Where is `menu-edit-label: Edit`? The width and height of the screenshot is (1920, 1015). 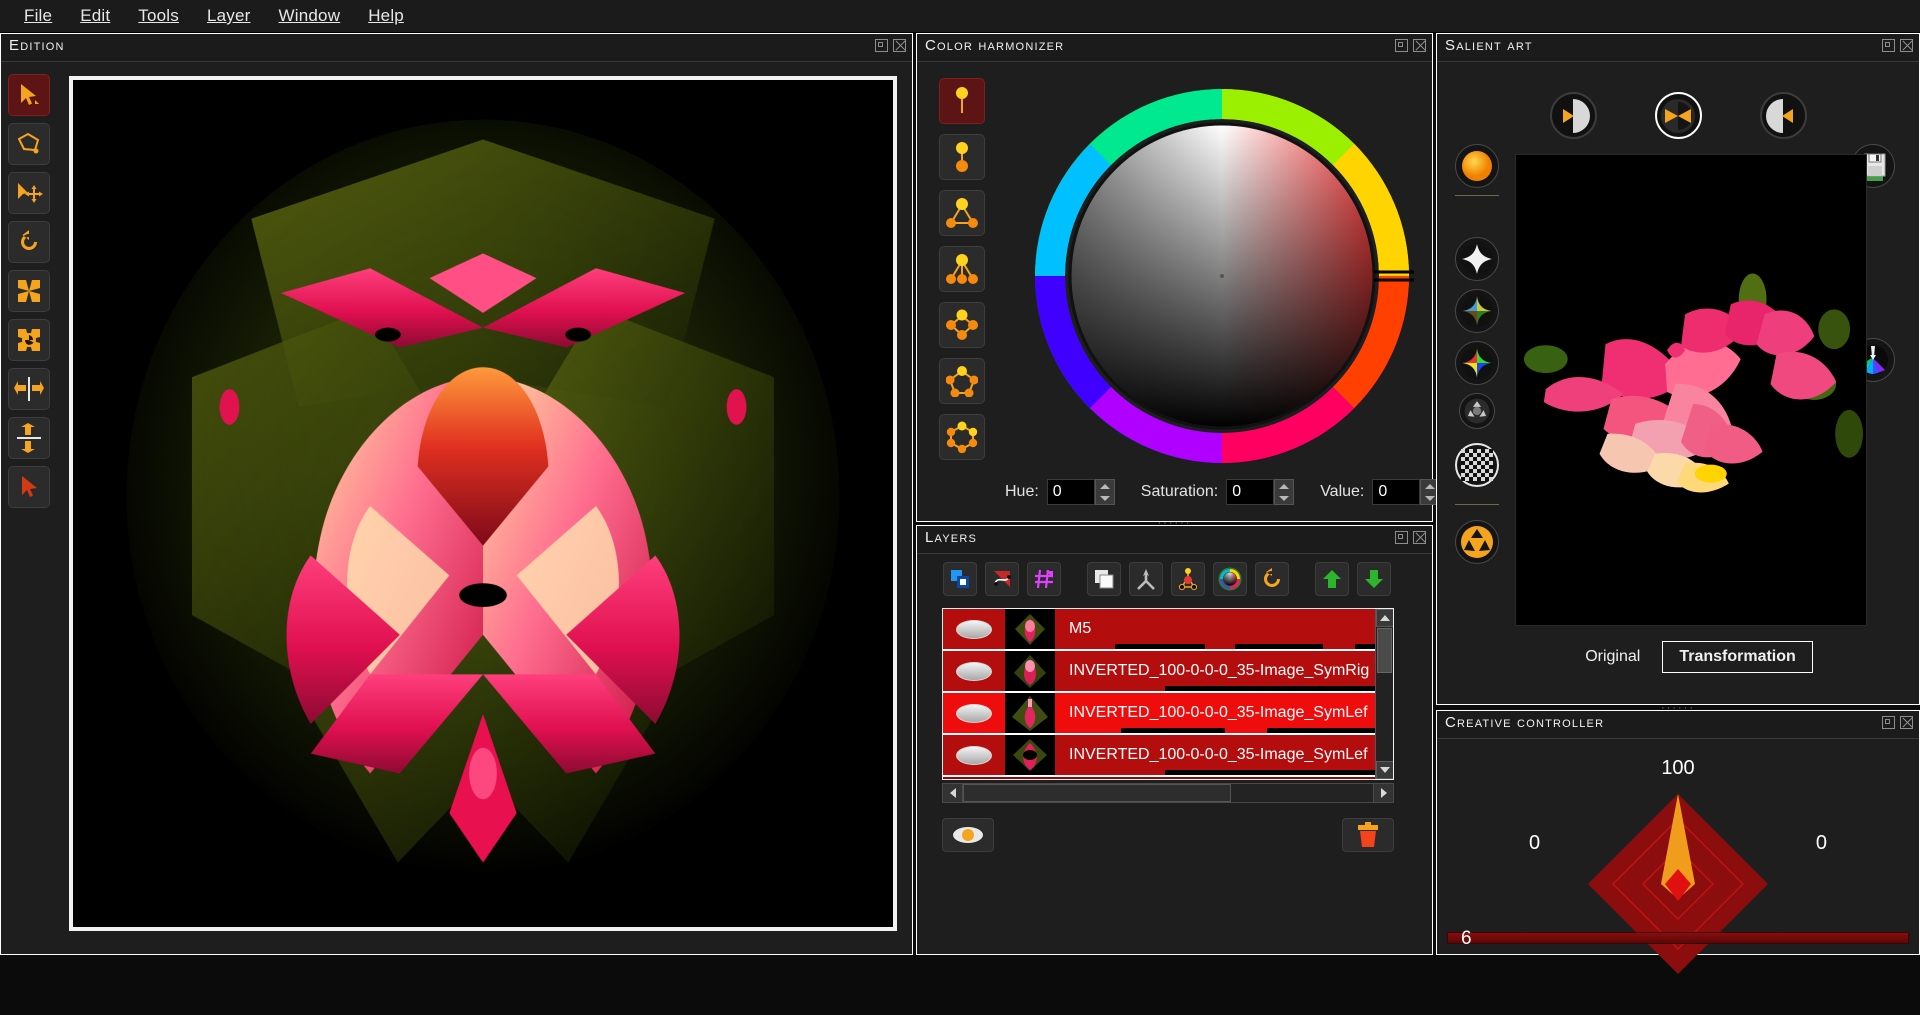 menu-edit-label: Edit is located at coordinates (95, 15).